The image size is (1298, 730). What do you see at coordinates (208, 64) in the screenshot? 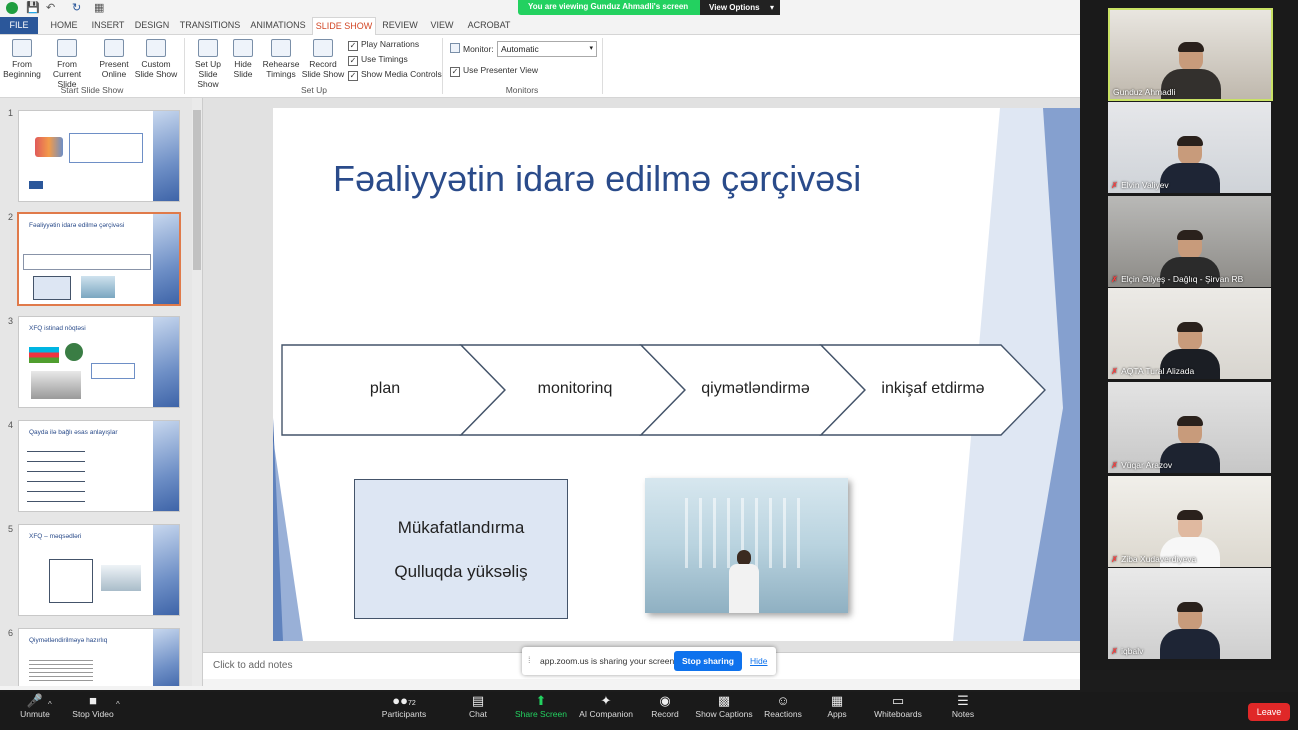
I see `set-up-slide-show-button: Set Up Slide Show` at bounding box center [208, 64].